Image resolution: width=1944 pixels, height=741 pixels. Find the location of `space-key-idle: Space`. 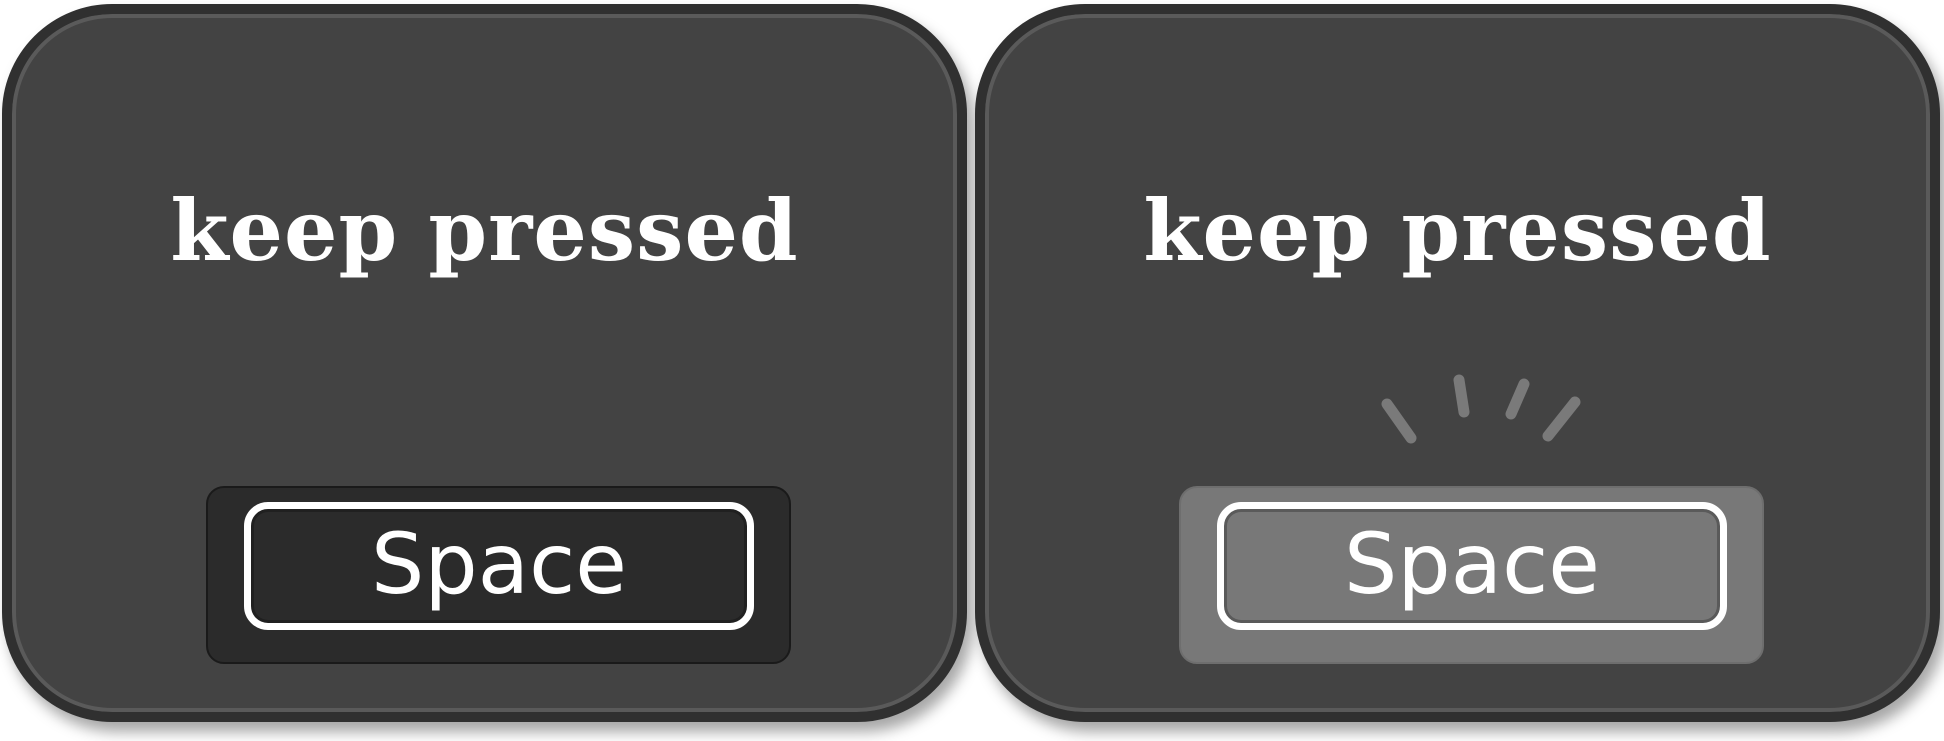

space-key-idle: Space is located at coordinates (498, 575).